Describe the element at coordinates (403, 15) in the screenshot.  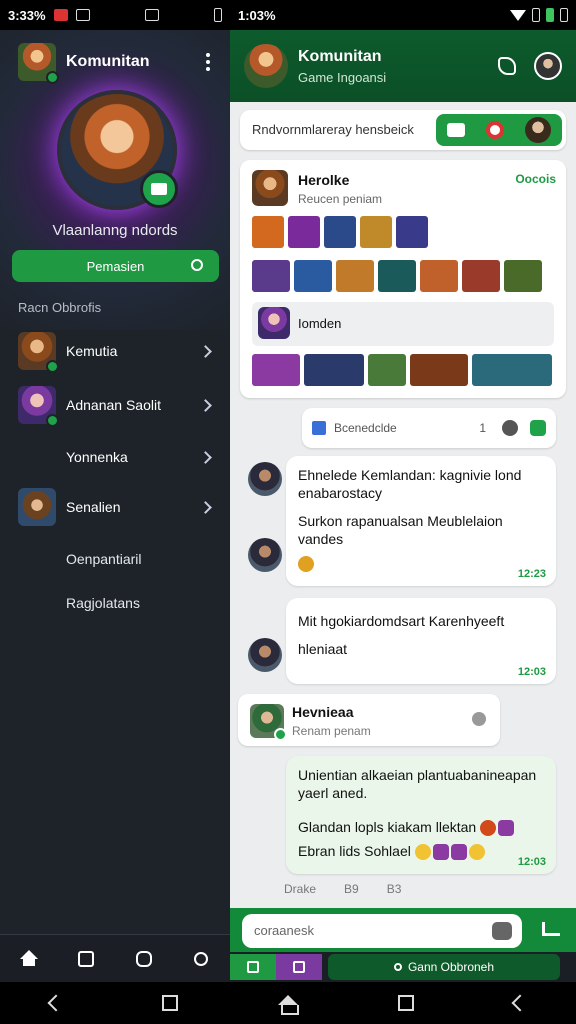
I see `status-bar-right: 1:03%` at that location.